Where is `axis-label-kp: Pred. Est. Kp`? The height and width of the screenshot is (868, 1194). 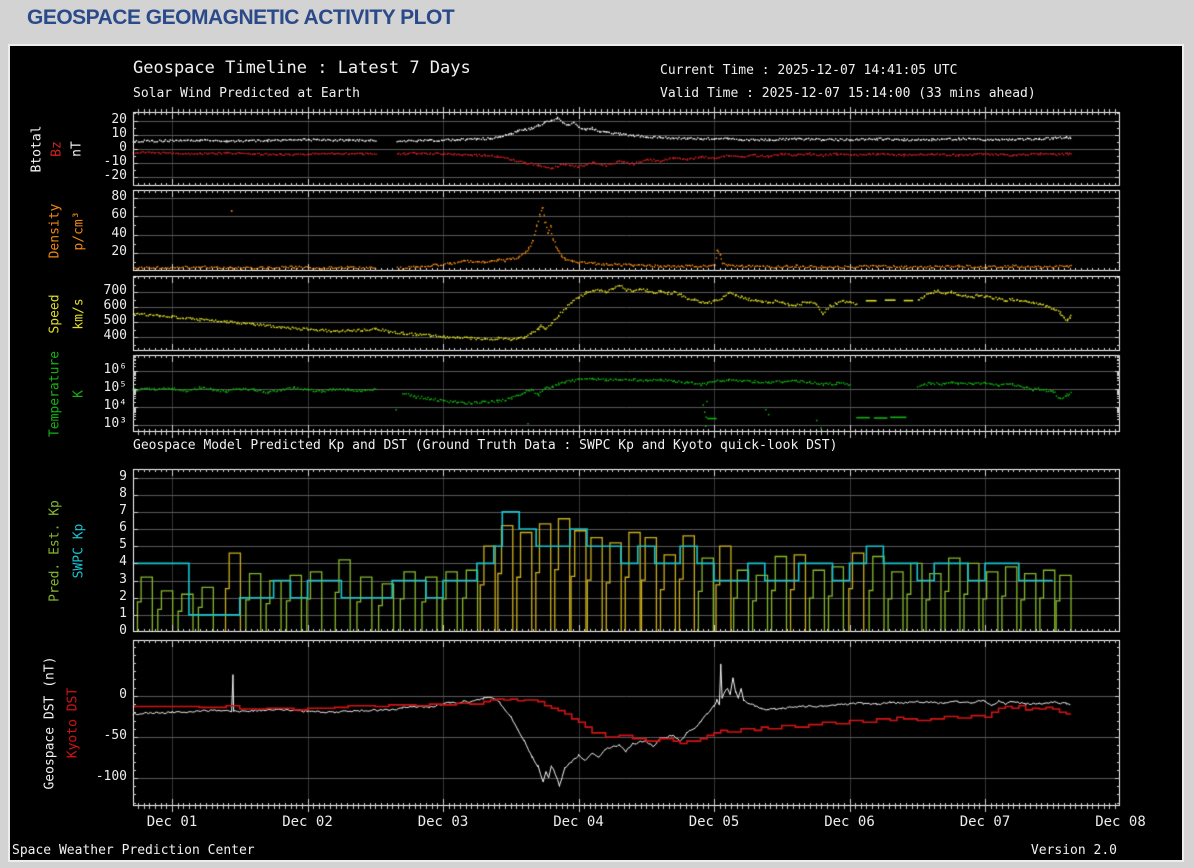 axis-label-kp: Pred. Est. Kp is located at coordinates (55, 550).